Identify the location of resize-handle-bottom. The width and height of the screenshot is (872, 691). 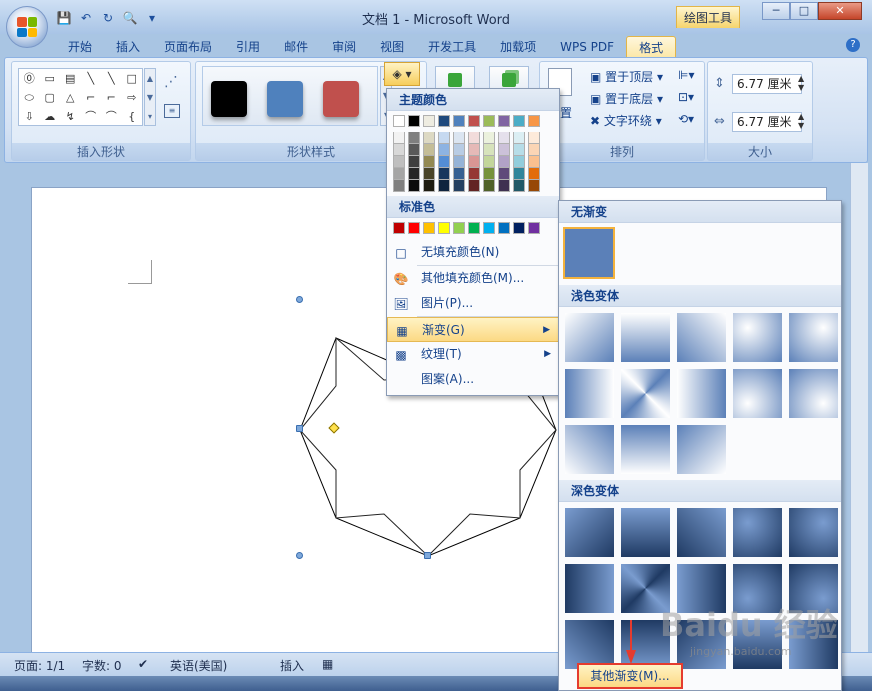
(427, 555).